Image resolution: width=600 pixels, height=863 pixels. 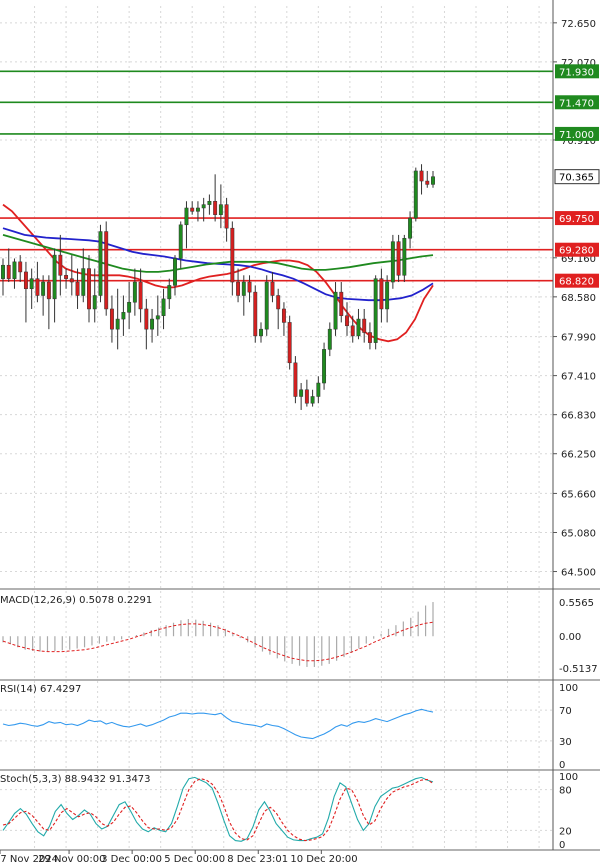 I want to click on time-tick-label: 8 Dec 23:01, so click(x=257, y=858).